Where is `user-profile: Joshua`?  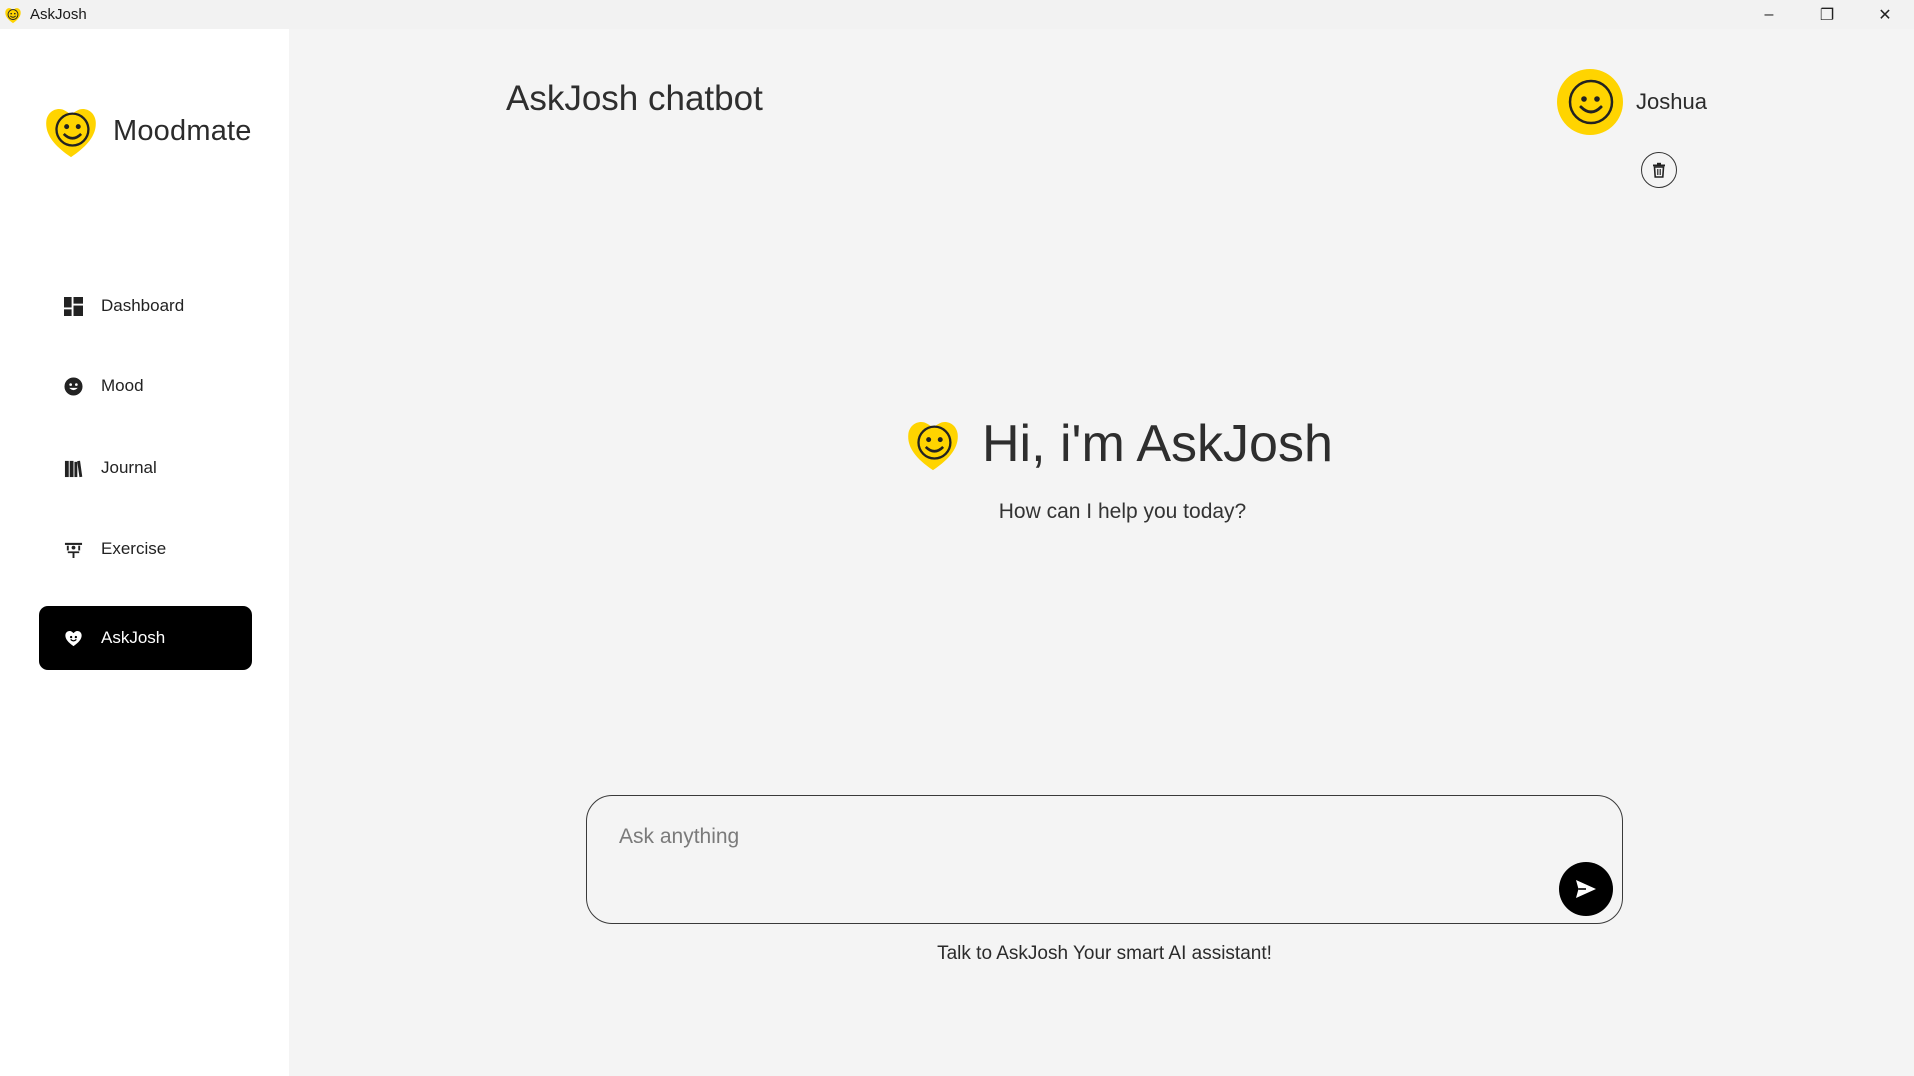
user-profile: Joshua is located at coordinates (1632, 102).